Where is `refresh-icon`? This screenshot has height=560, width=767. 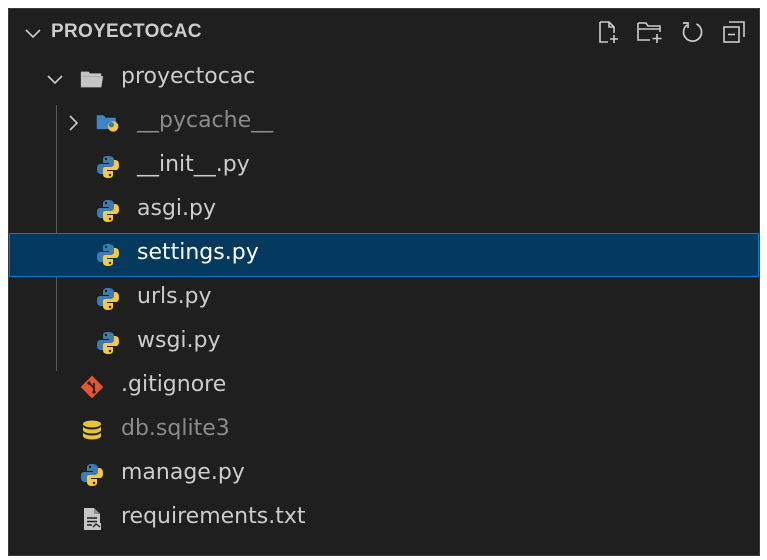 refresh-icon is located at coordinates (692, 32).